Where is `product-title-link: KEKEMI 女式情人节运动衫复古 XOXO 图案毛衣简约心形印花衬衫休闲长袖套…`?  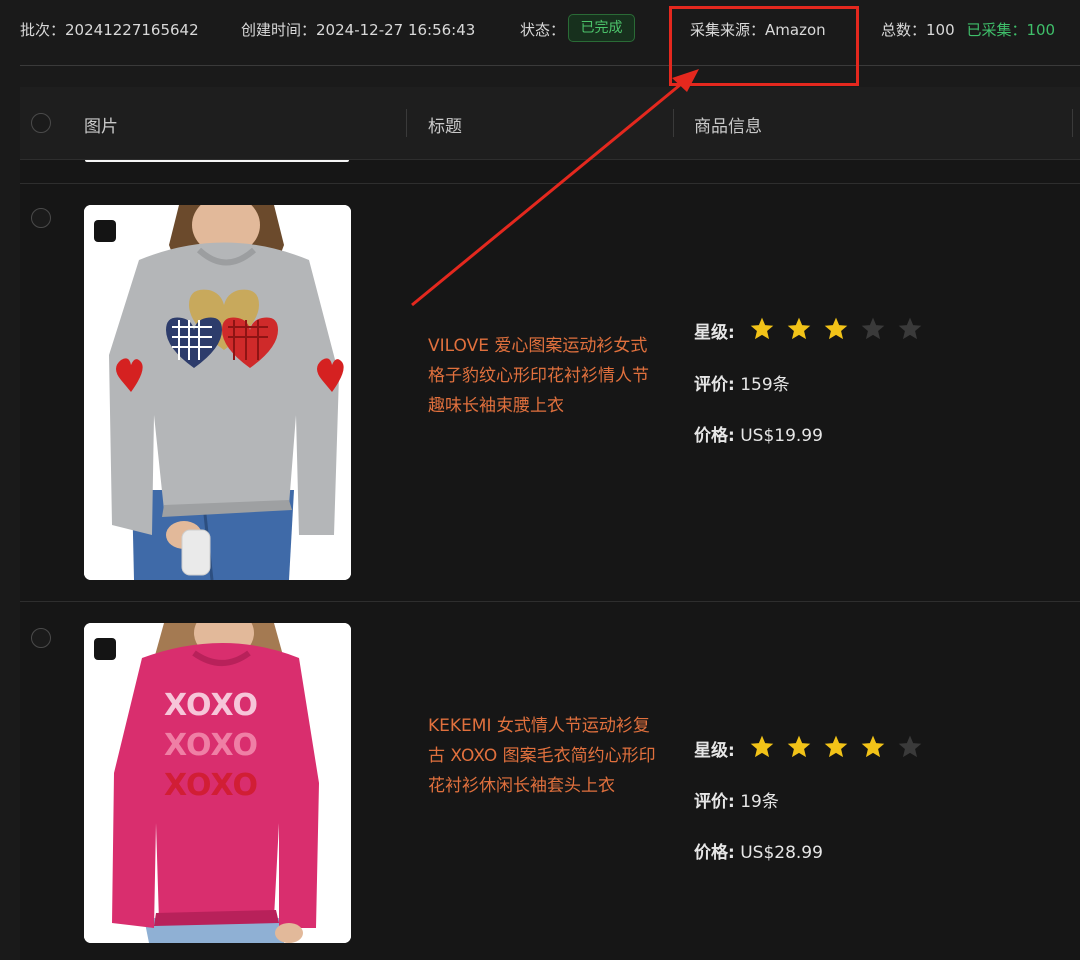
product-title-link: KEKEMI 女式情人节运动衫复古 XOXO 图案毛衣简约心形印花衬衫休闲长袖套… is located at coordinates (544, 756).